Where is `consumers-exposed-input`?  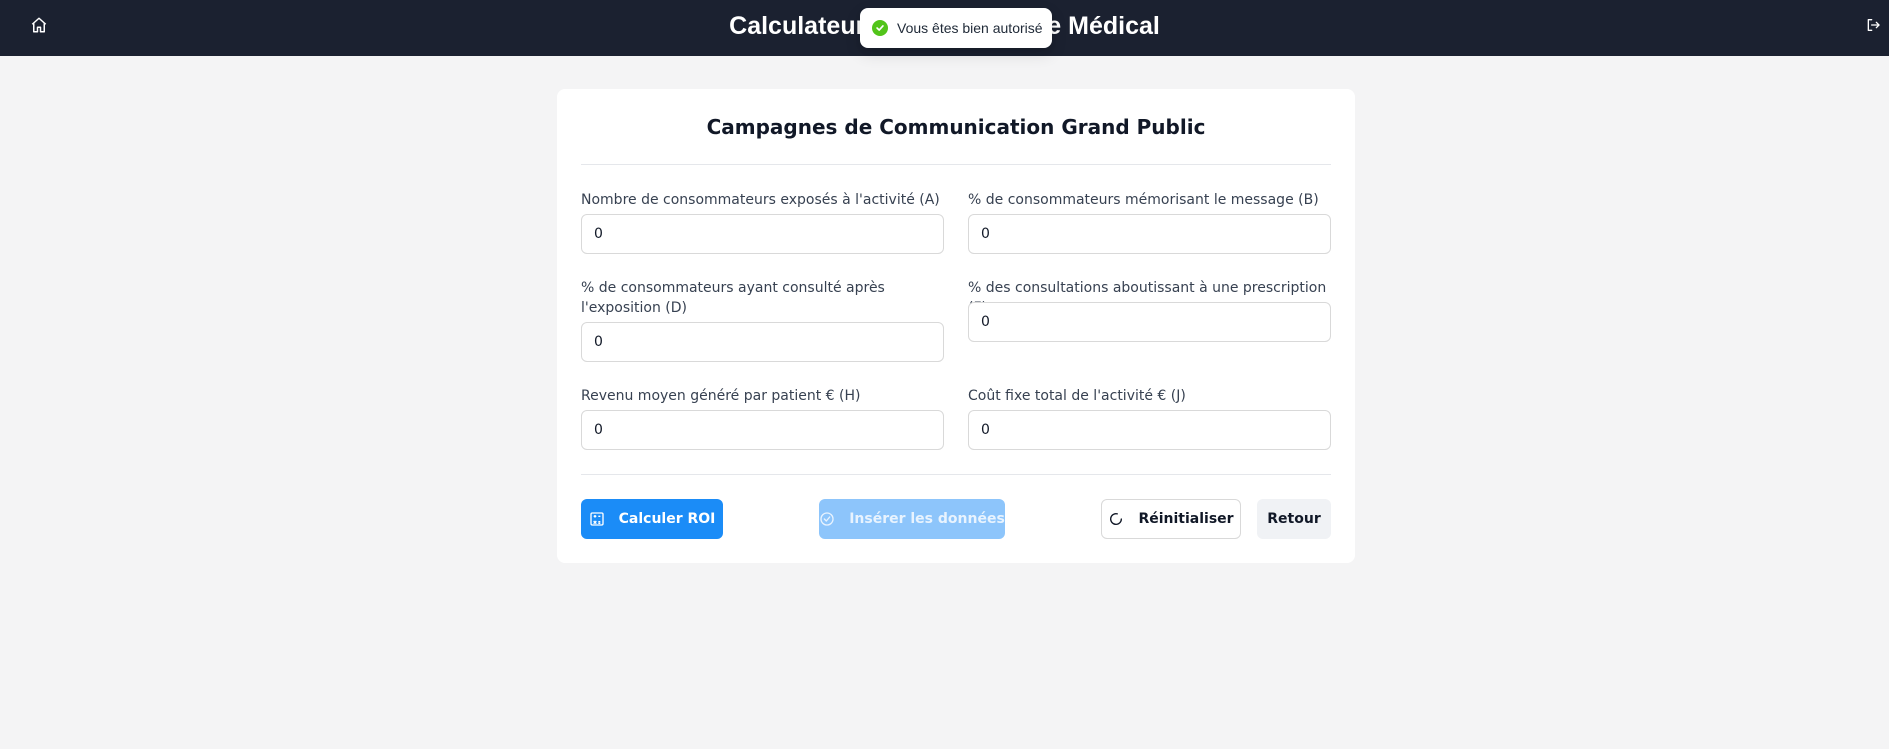
consumers-exposed-input is located at coordinates (762, 234).